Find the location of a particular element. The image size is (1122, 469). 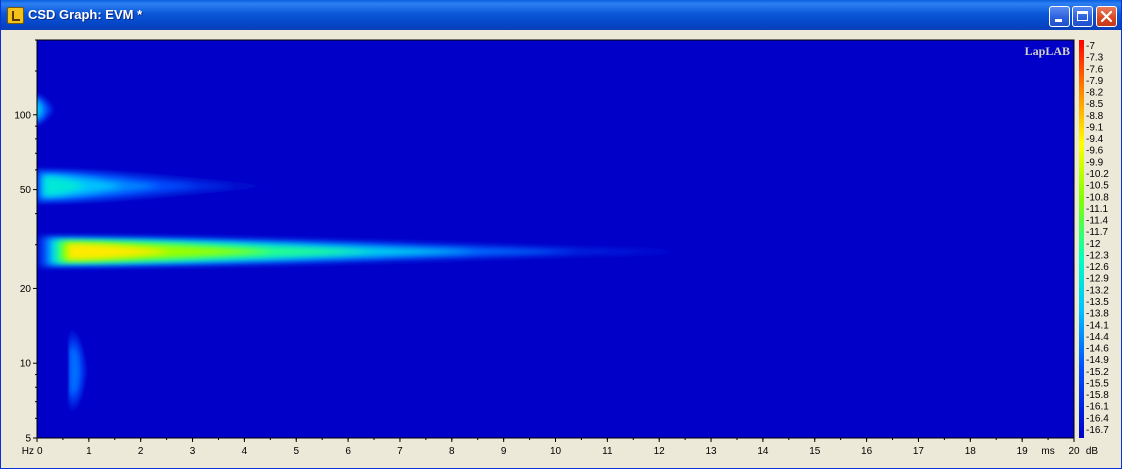

colorbar-label: -16.4 is located at coordinates (1097, 418).